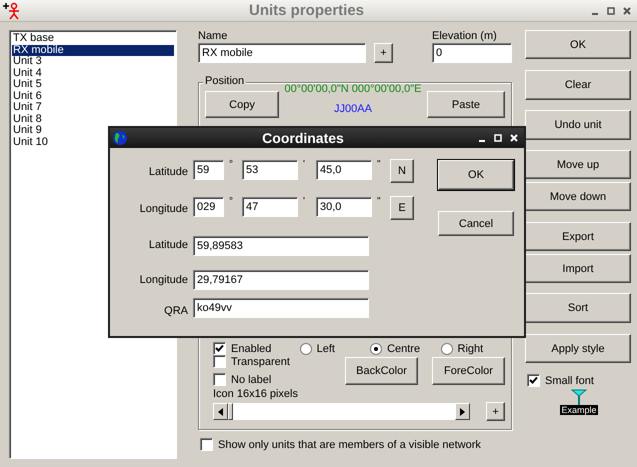 This screenshot has height=467, width=637. I want to click on side-button: Sort, so click(578, 308).